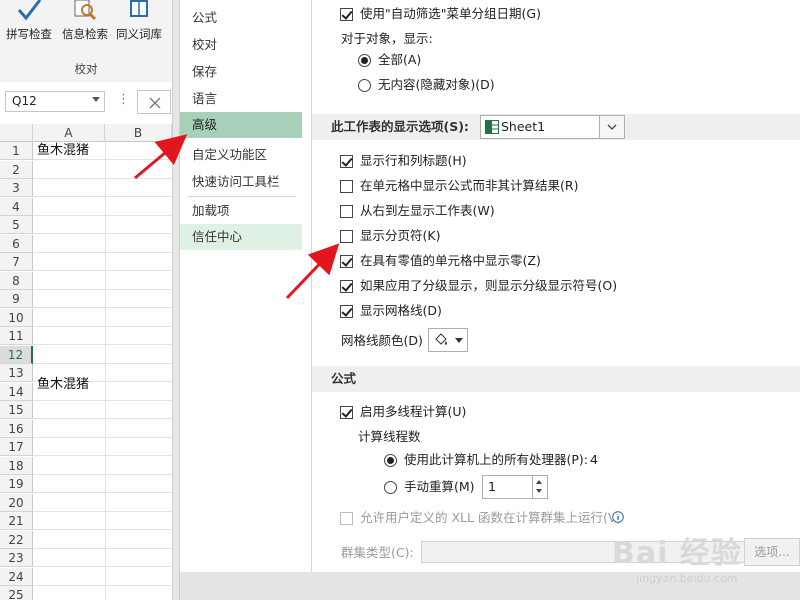 This screenshot has width=800, height=600. What do you see at coordinates (346, 186) in the screenshot?
I see `show-formulas-checkbox` at bounding box center [346, 186].